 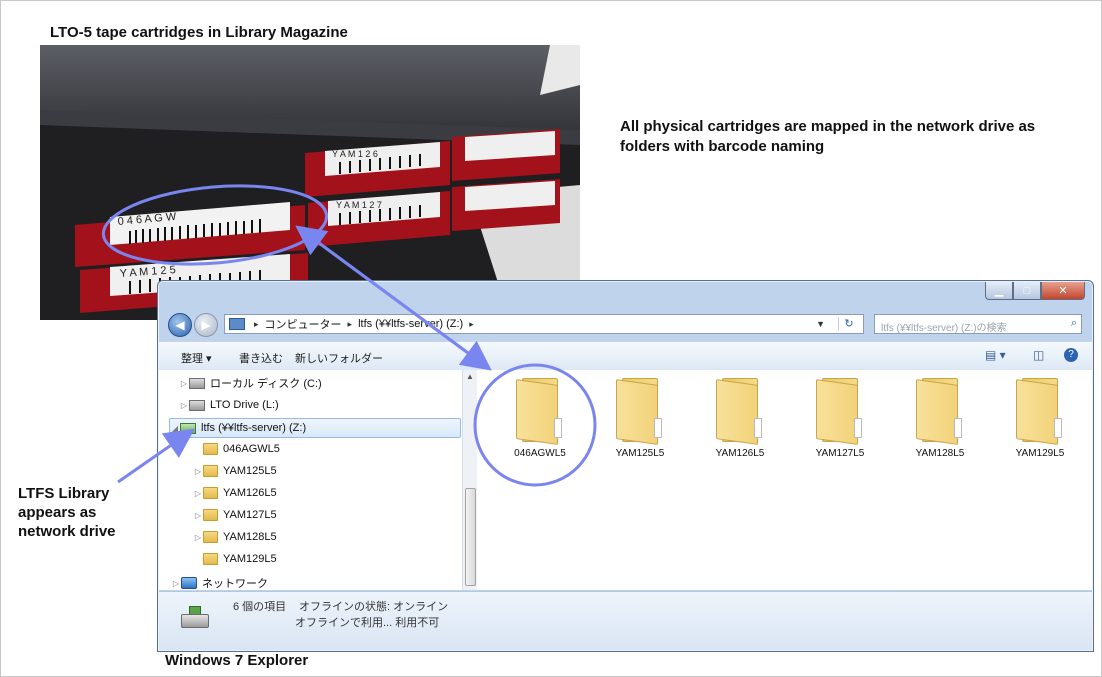 What do you see at coordinates (395, 299) in the screenshot?
I see `arrow-to-folder` at bounding box center [395, 299].